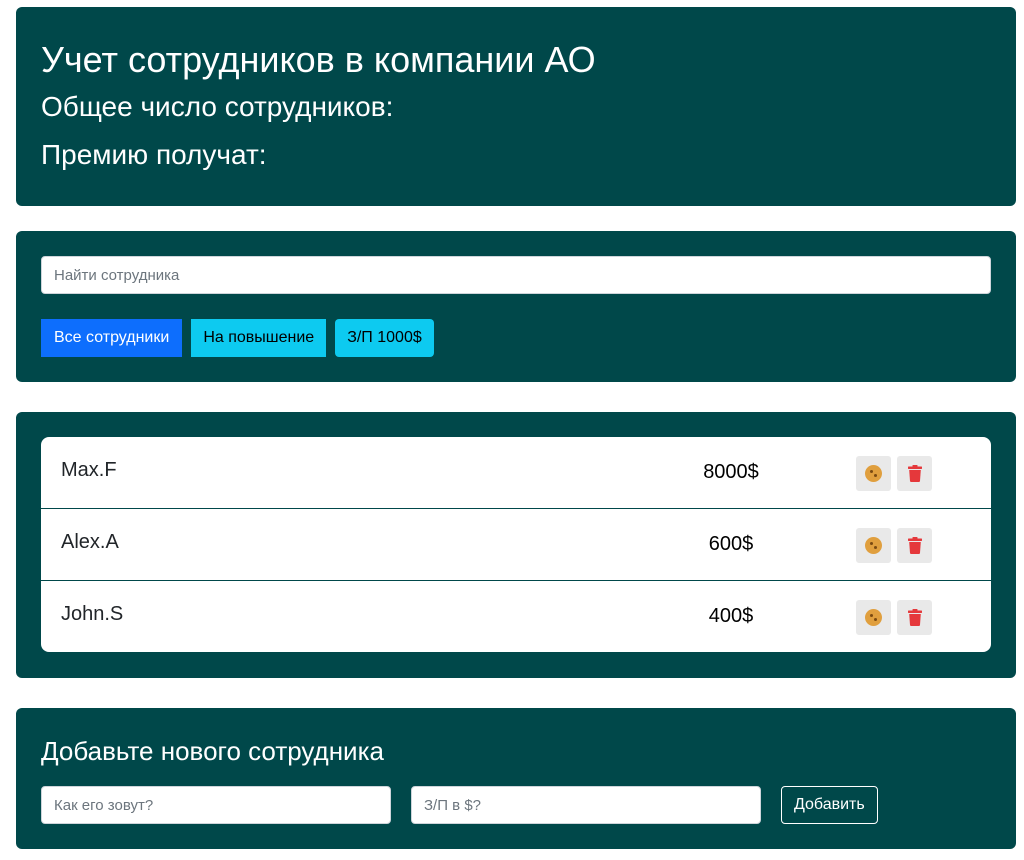 Image resolution: width=1024 pixels, height=860 pixels. What do you see at coordinates (516, 275) in the screenshot?
I see `search-input` at bounding box center [516, 275].